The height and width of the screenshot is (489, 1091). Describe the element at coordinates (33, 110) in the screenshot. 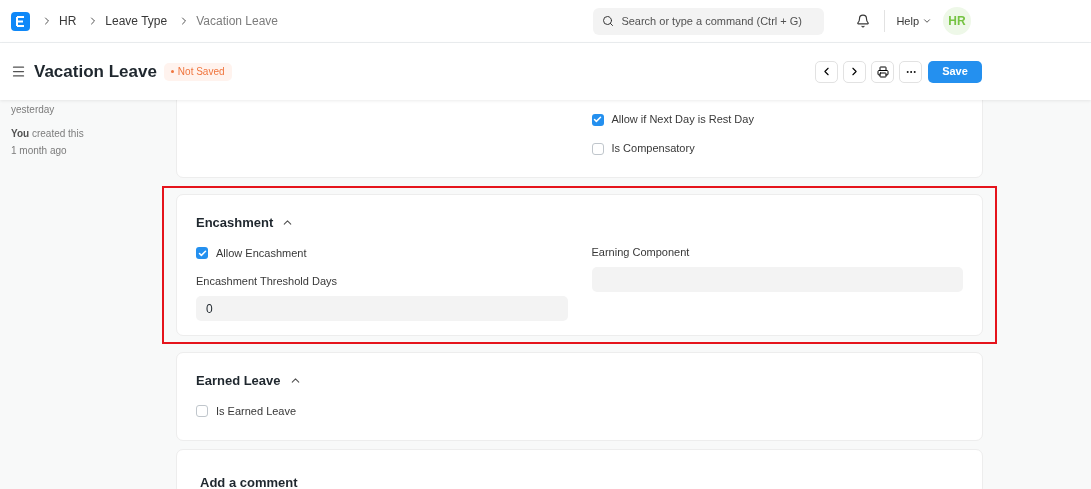

I see `timeline-text: yesterday` at that location.